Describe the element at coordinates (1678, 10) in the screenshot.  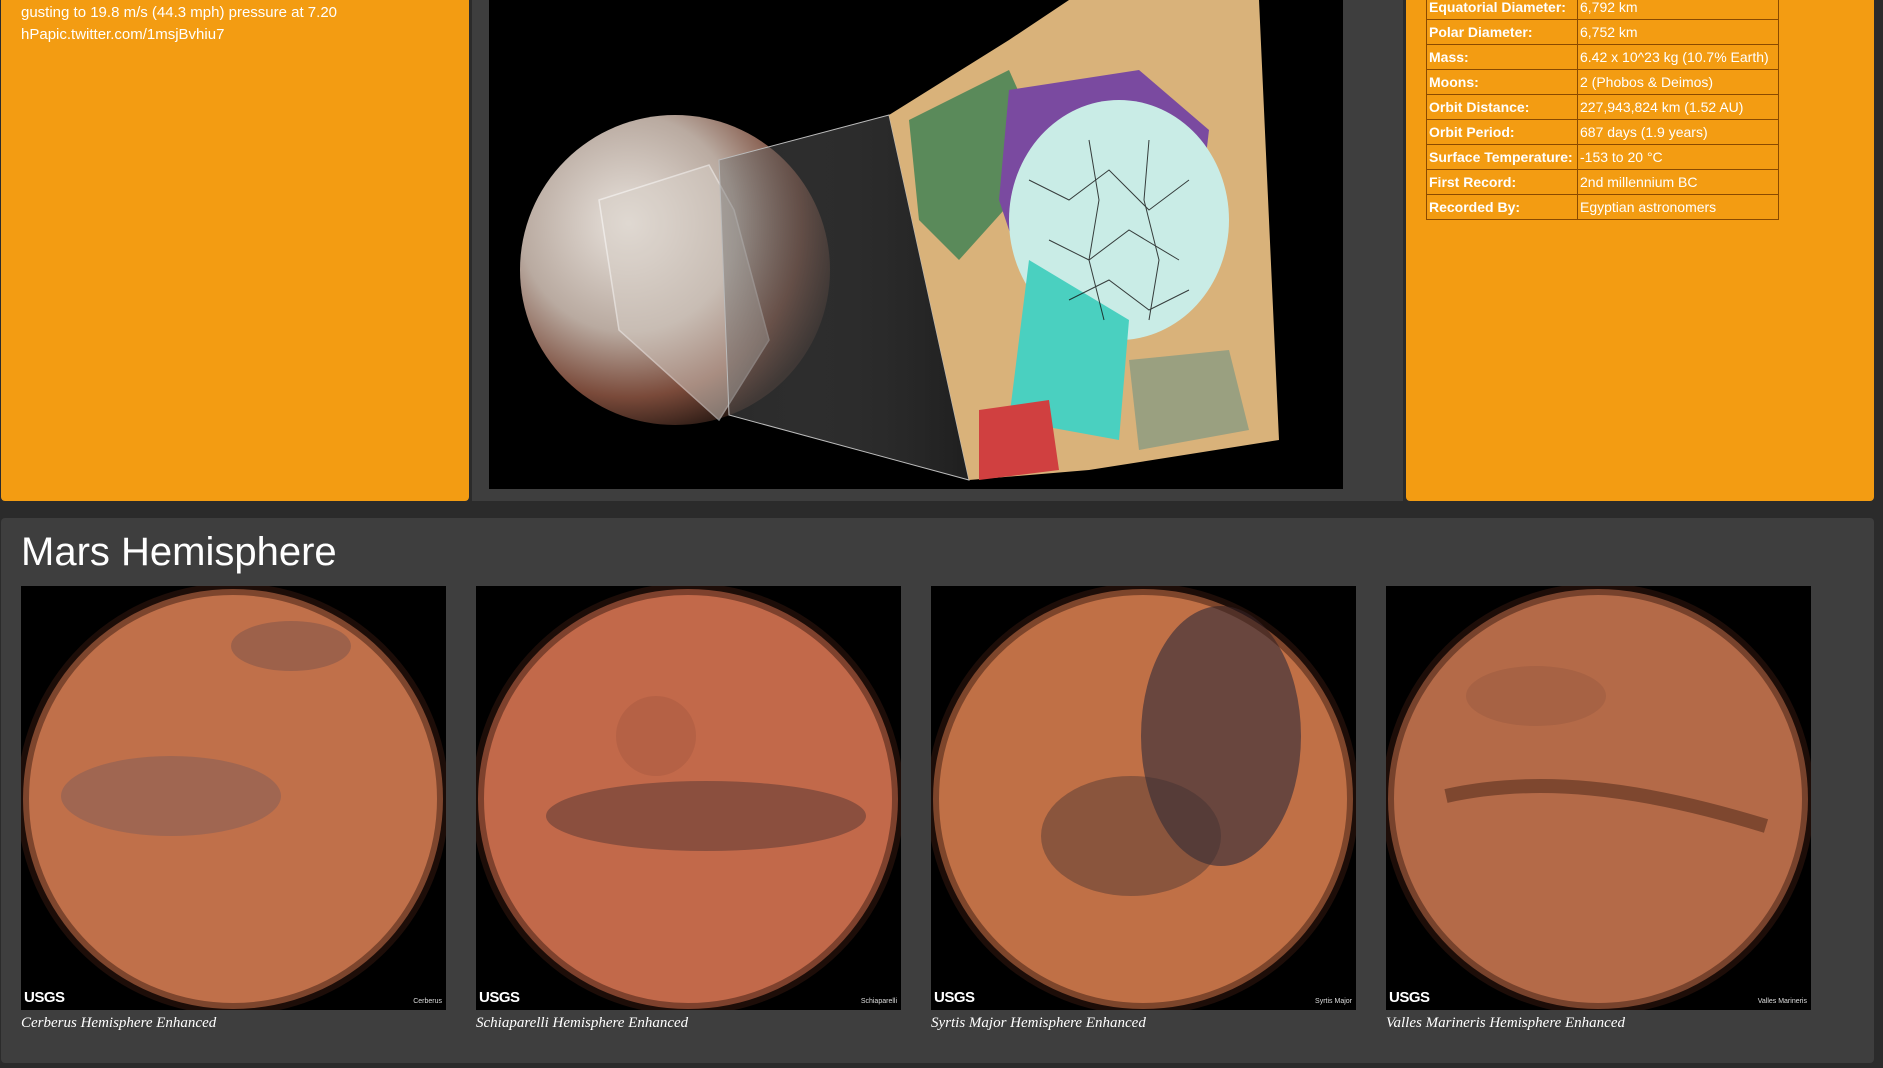
I see `fact-value: 6,792 km` at that location.